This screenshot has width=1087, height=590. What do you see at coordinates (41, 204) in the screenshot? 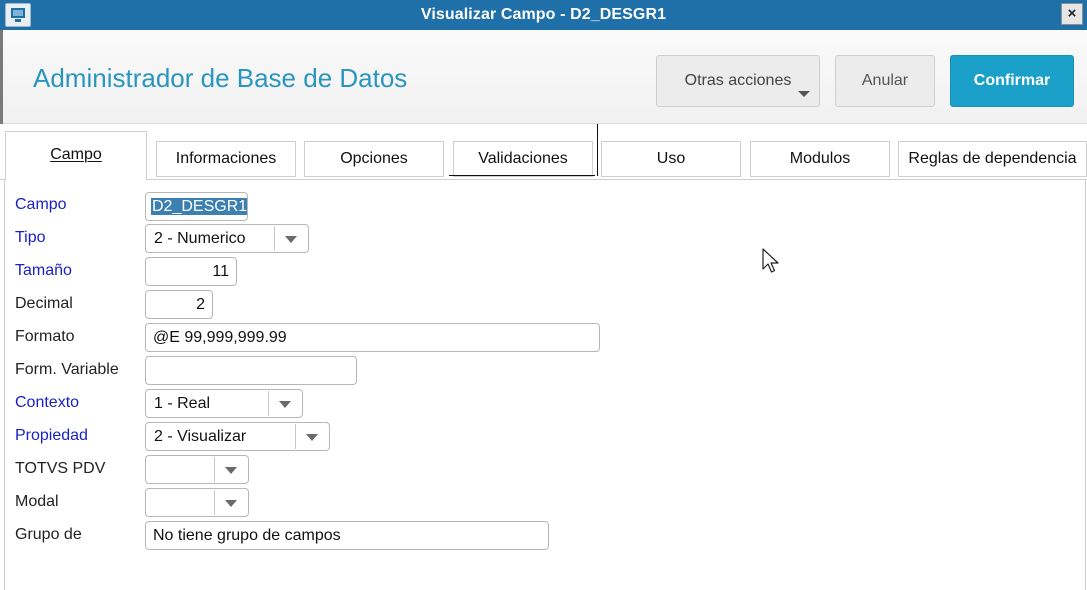
I see `campo-label: Campo` at bounding box center [41, 204].